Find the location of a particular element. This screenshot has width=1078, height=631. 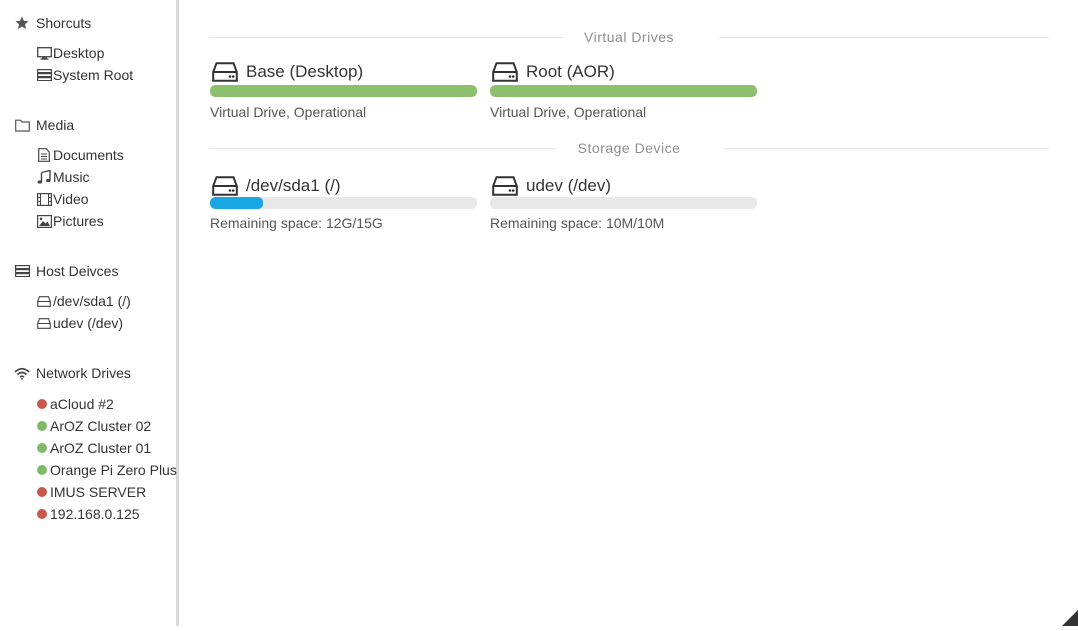

drive-name: Base (Desktop) is located at coordinates (305, 71).